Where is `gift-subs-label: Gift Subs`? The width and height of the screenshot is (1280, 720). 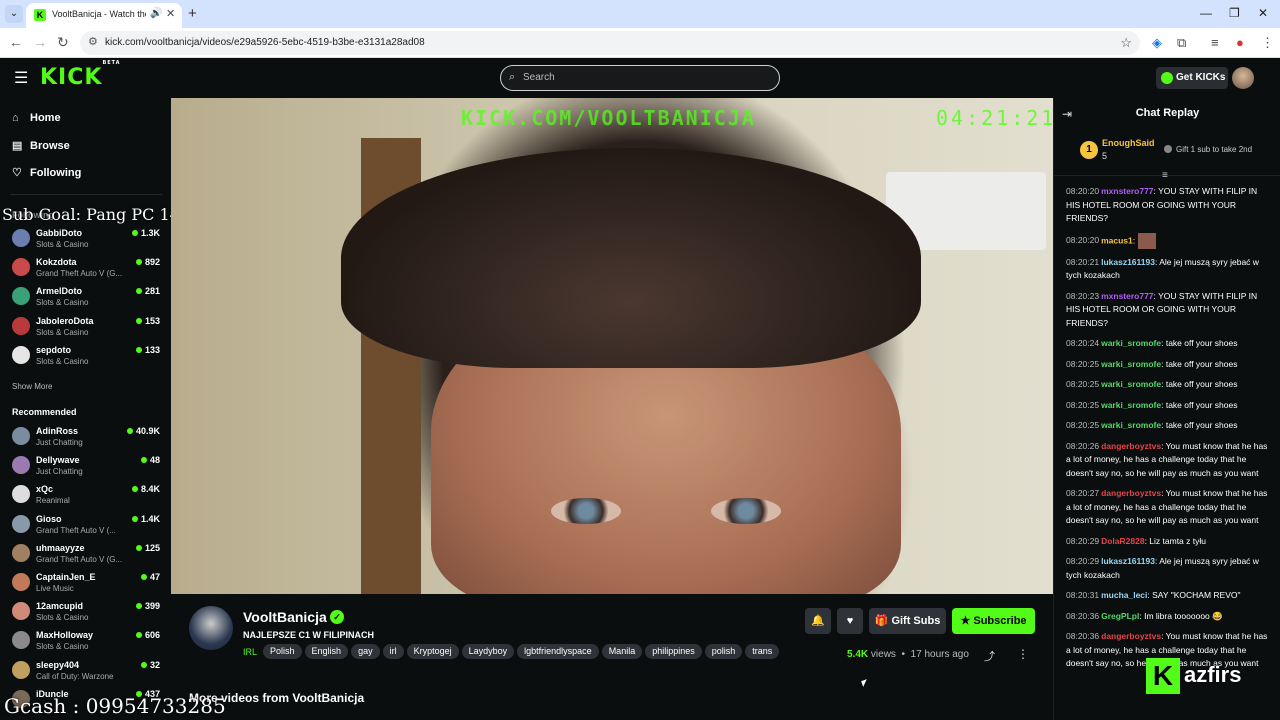 gift-subs-label: Gift Subs is located at coordinates (916, 621).